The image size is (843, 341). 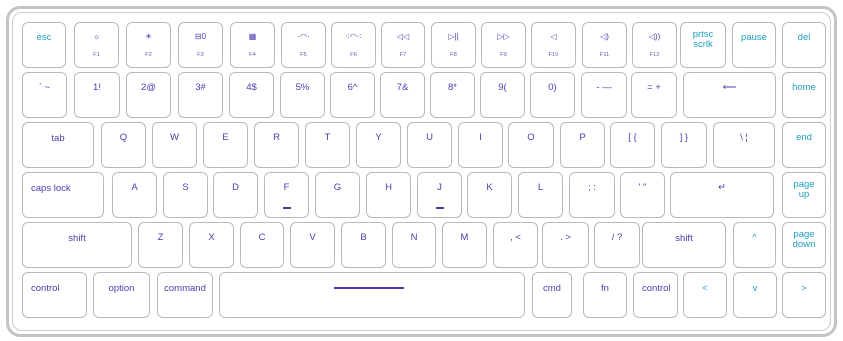 I want to click on key-semicolon: ; :, so click(x=592, y=195).